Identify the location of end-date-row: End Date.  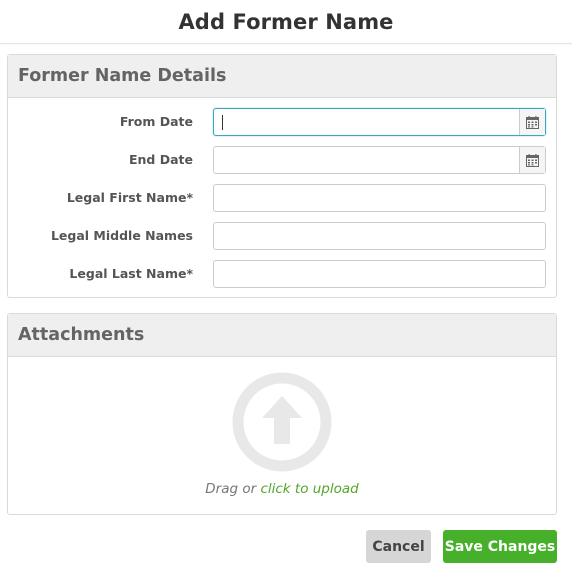
(282, 160).